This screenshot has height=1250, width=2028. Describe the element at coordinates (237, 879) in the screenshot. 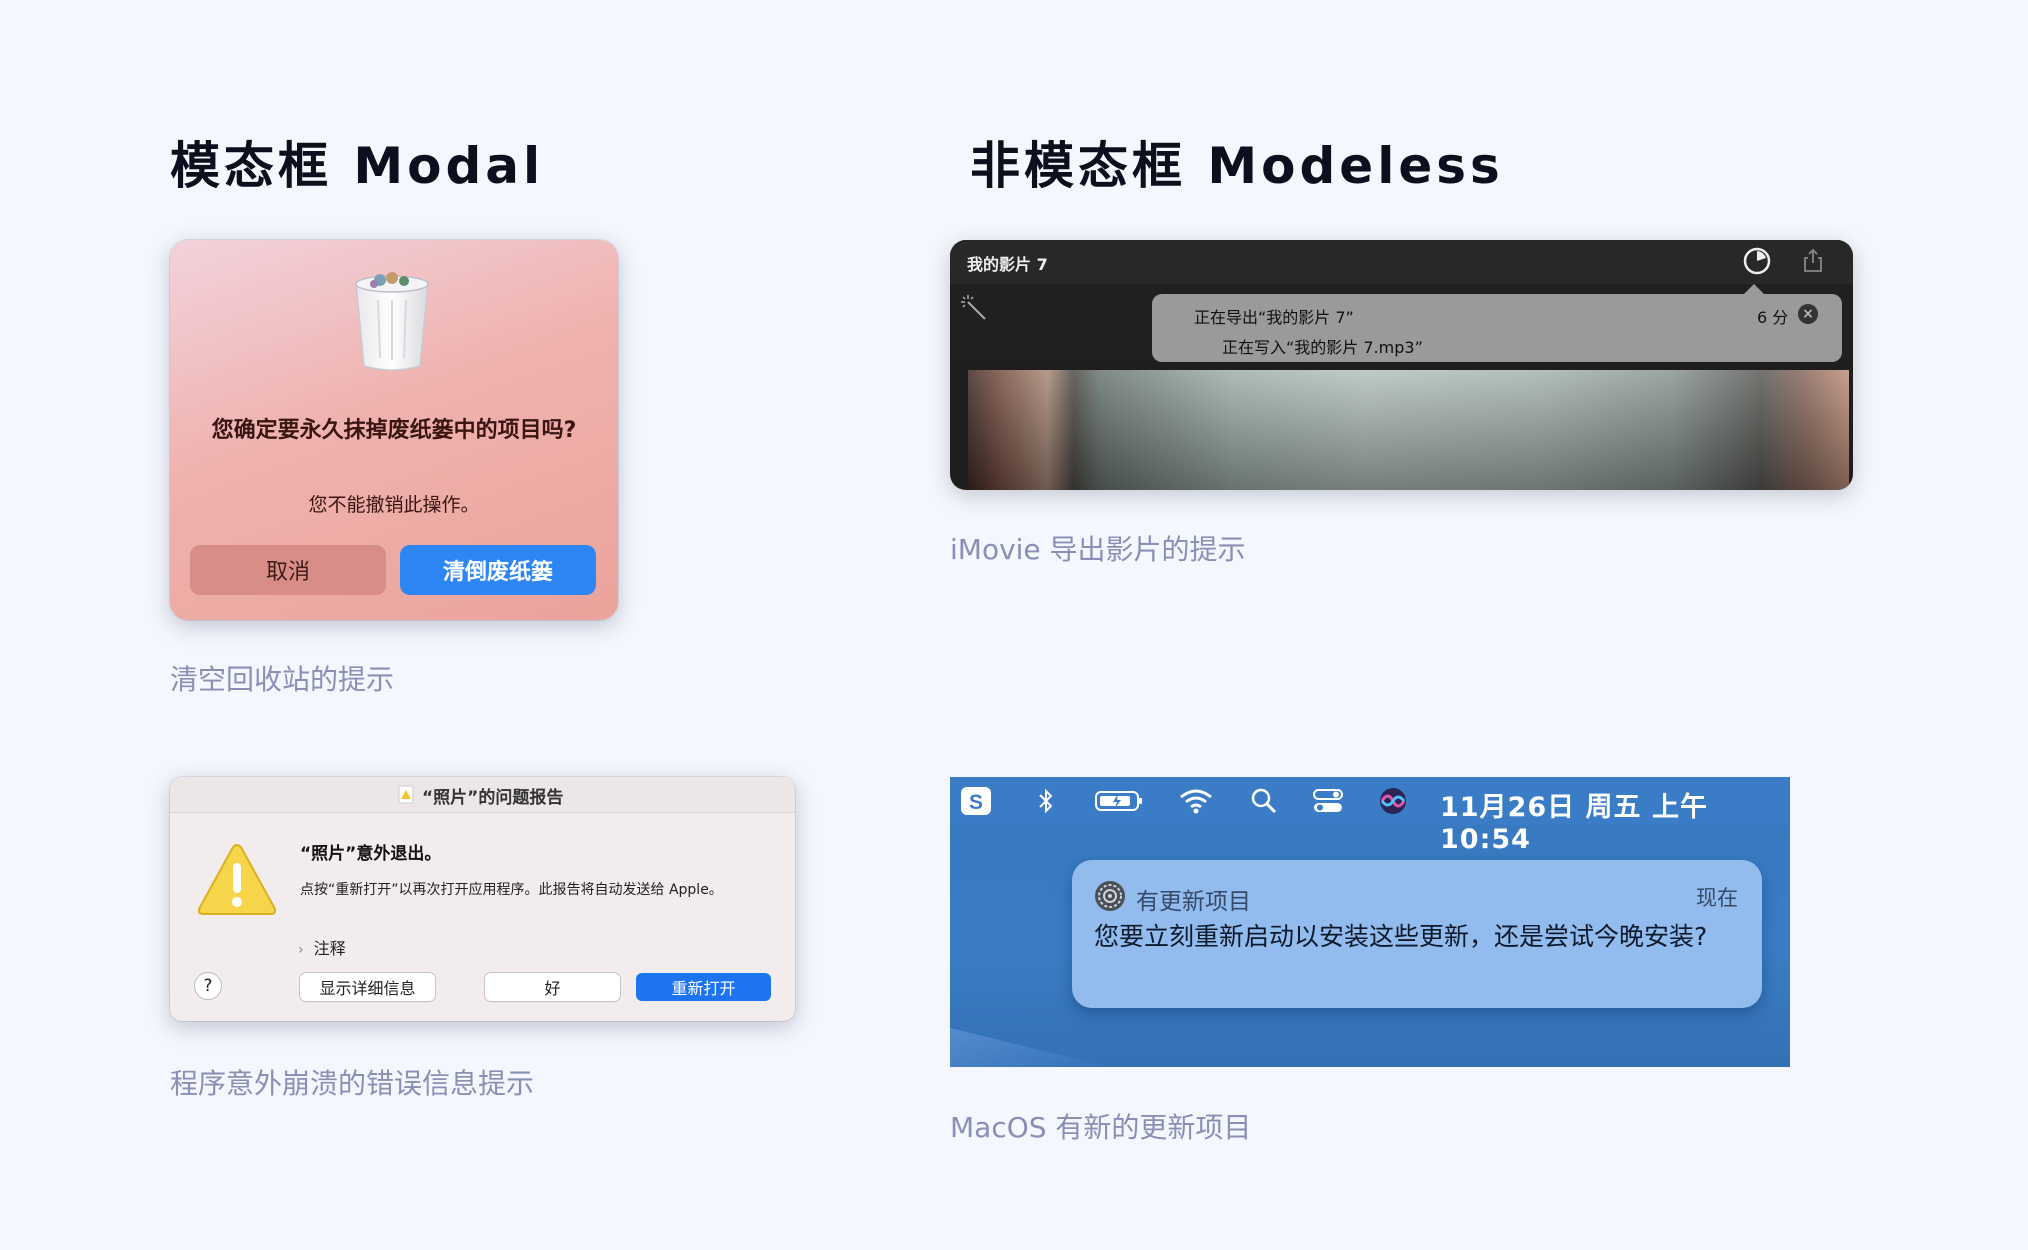

I see `warning-icon` at that location.